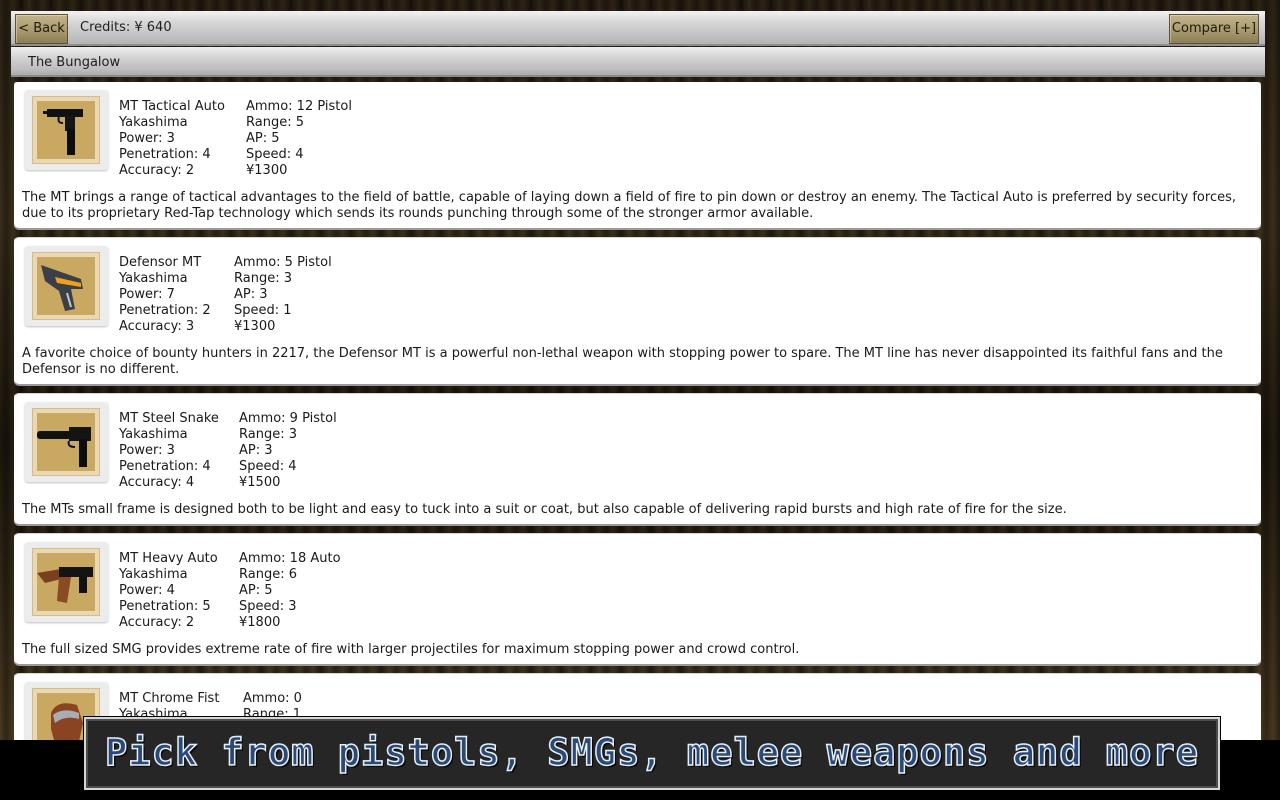  I want to click on uzi-icon, so click(63, 132).